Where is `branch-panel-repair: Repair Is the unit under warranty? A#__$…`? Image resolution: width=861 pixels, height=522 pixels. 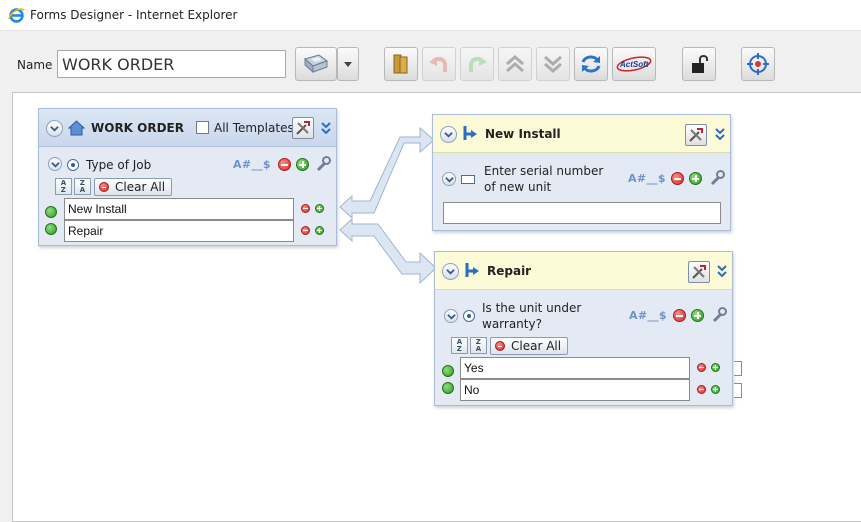
branch-panel-repair: Repair Is the unit under warranty? A#__$… is located at coordinates (588, 328).